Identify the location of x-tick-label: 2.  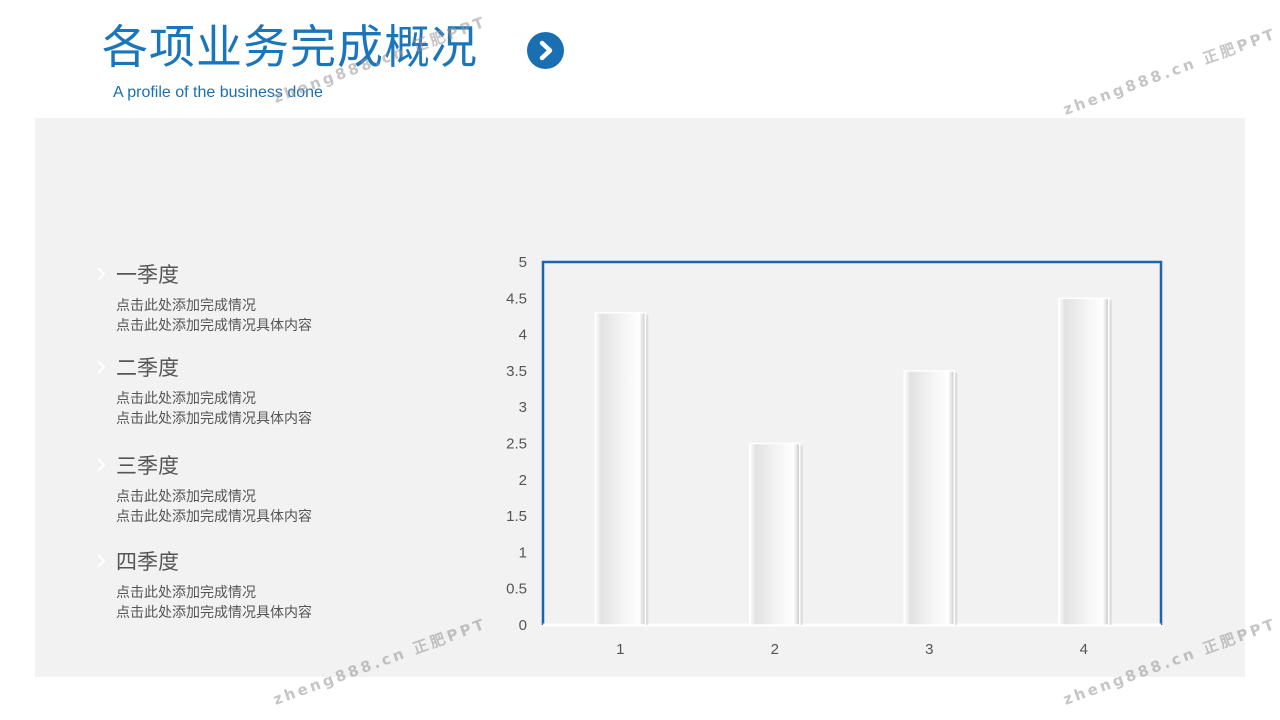
(775, 649).